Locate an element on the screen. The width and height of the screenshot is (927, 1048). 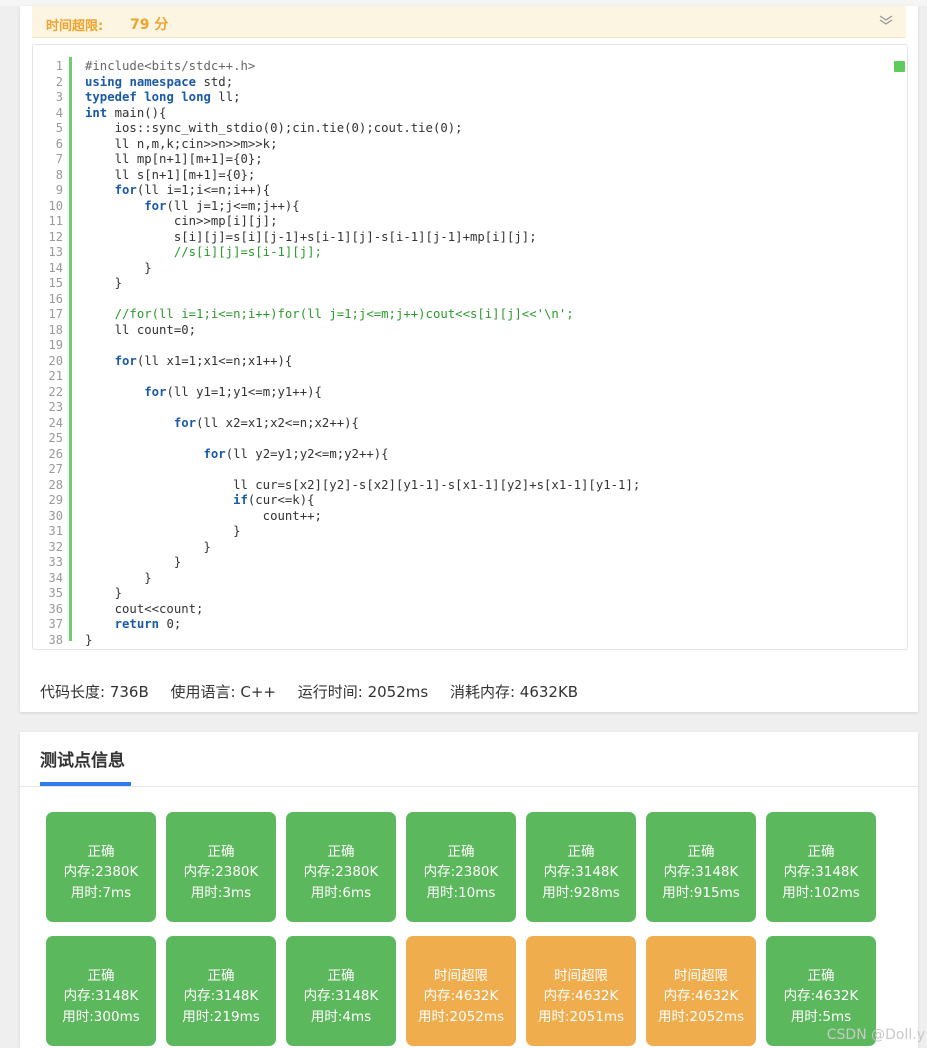
tab-testpoints: 测试点信息 is located at coordinates (82, 758).